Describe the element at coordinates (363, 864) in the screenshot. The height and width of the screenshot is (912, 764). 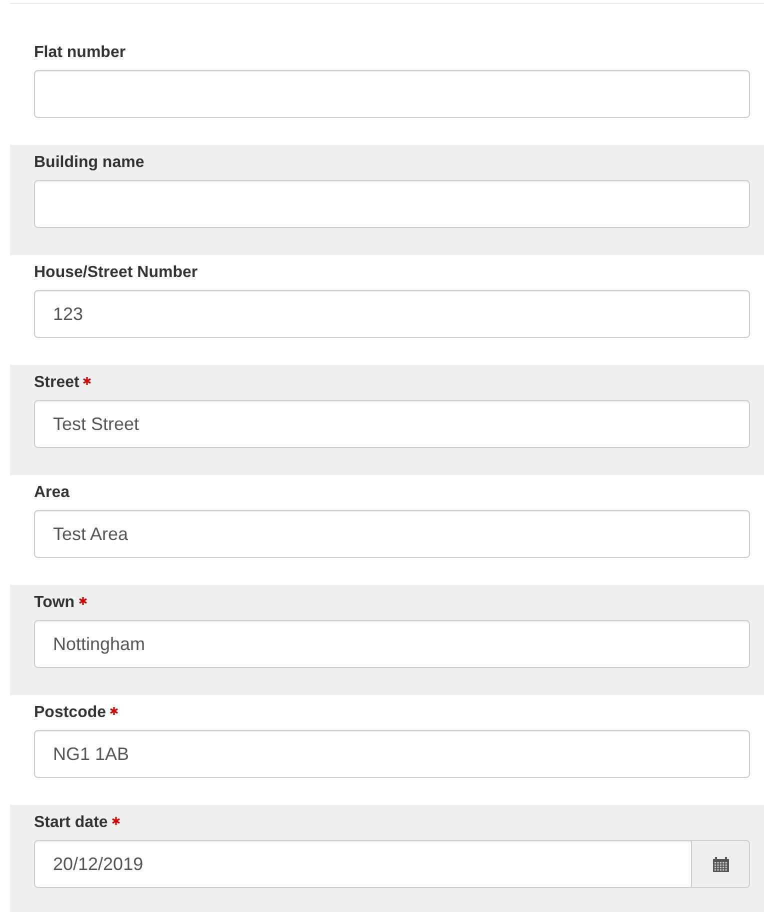
I see `date-field: 20/12/2019` at that location.